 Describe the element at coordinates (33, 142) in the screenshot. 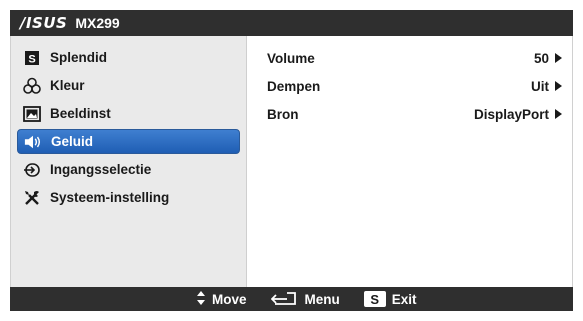

I see `speaker-icon` at that location.